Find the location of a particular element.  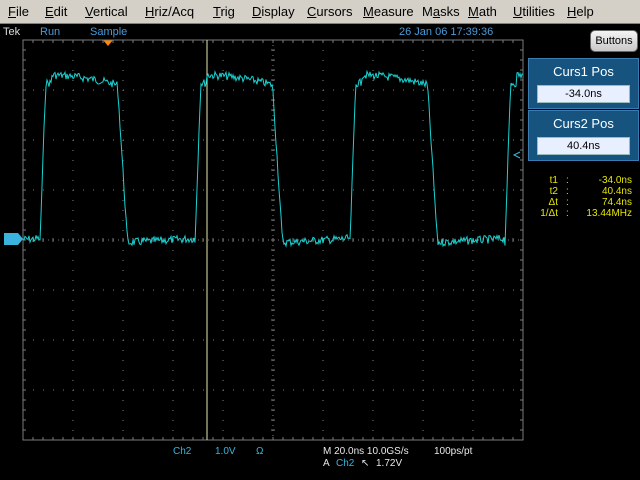

trigger-level-arrow is located at coordinates (516, 155).